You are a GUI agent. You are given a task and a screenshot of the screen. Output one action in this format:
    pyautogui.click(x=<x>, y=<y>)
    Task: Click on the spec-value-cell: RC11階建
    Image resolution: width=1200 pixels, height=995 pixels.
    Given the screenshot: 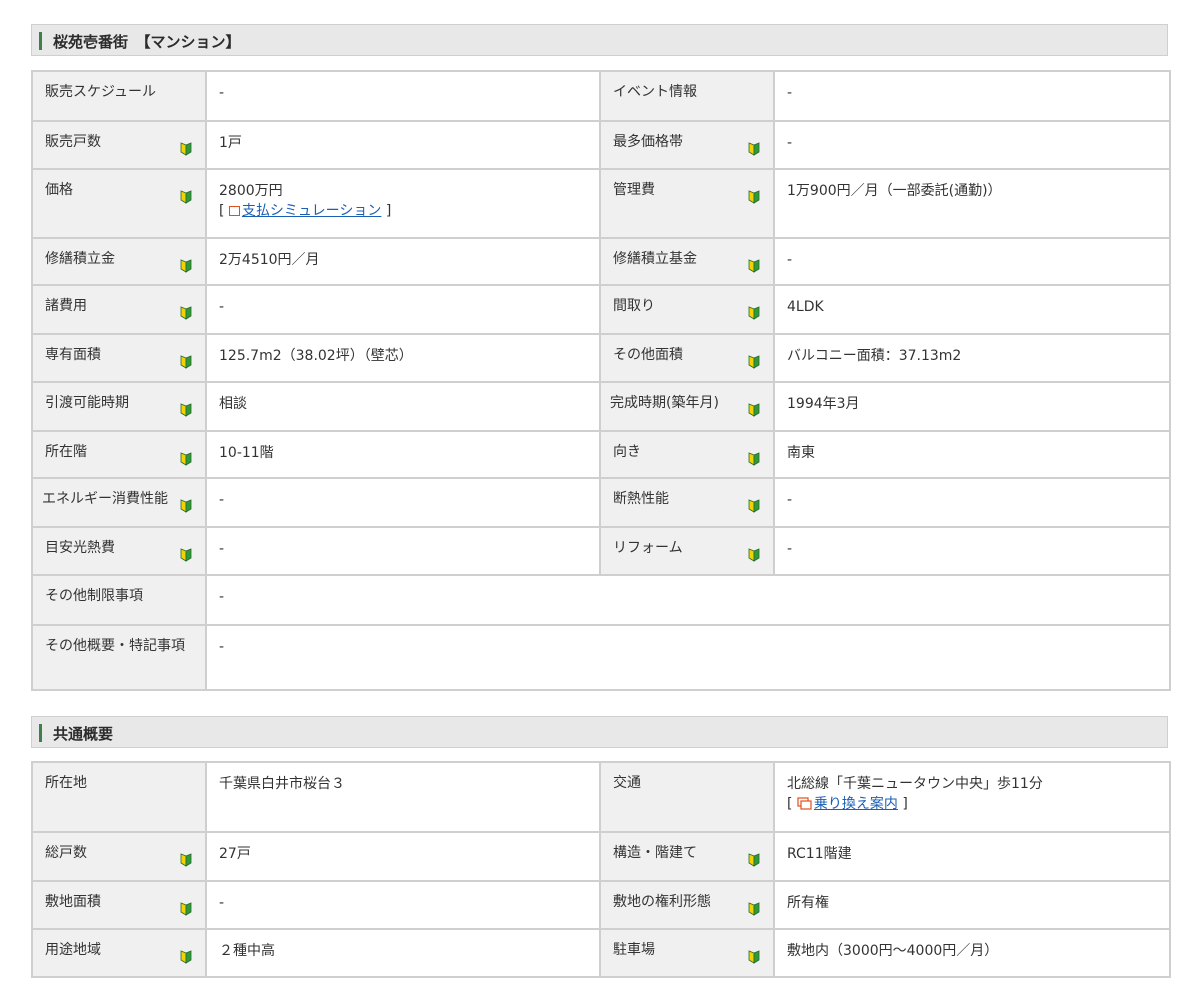 What is the action you would take?
    pyautogui.click(x=972, y=856)
    